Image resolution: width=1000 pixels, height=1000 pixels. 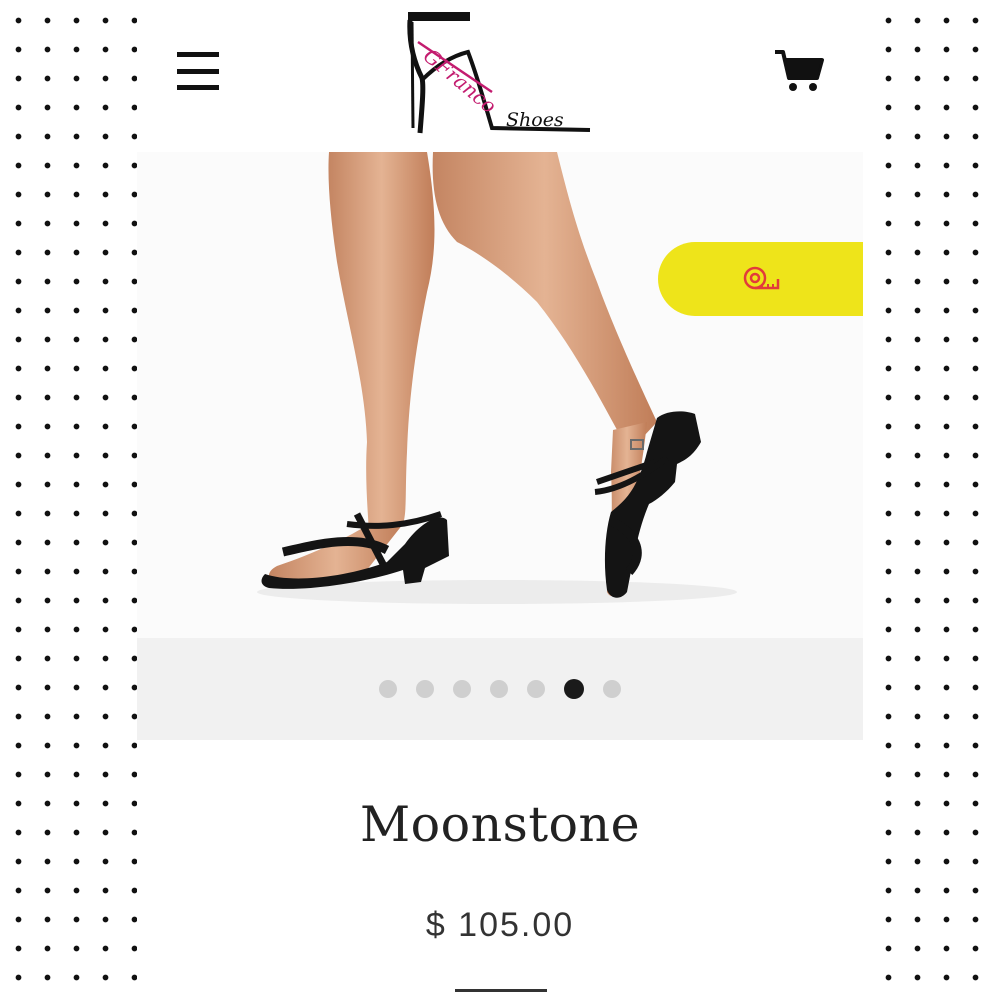 I want to click on shopping-cart-icon, so click(x=799, y=71).